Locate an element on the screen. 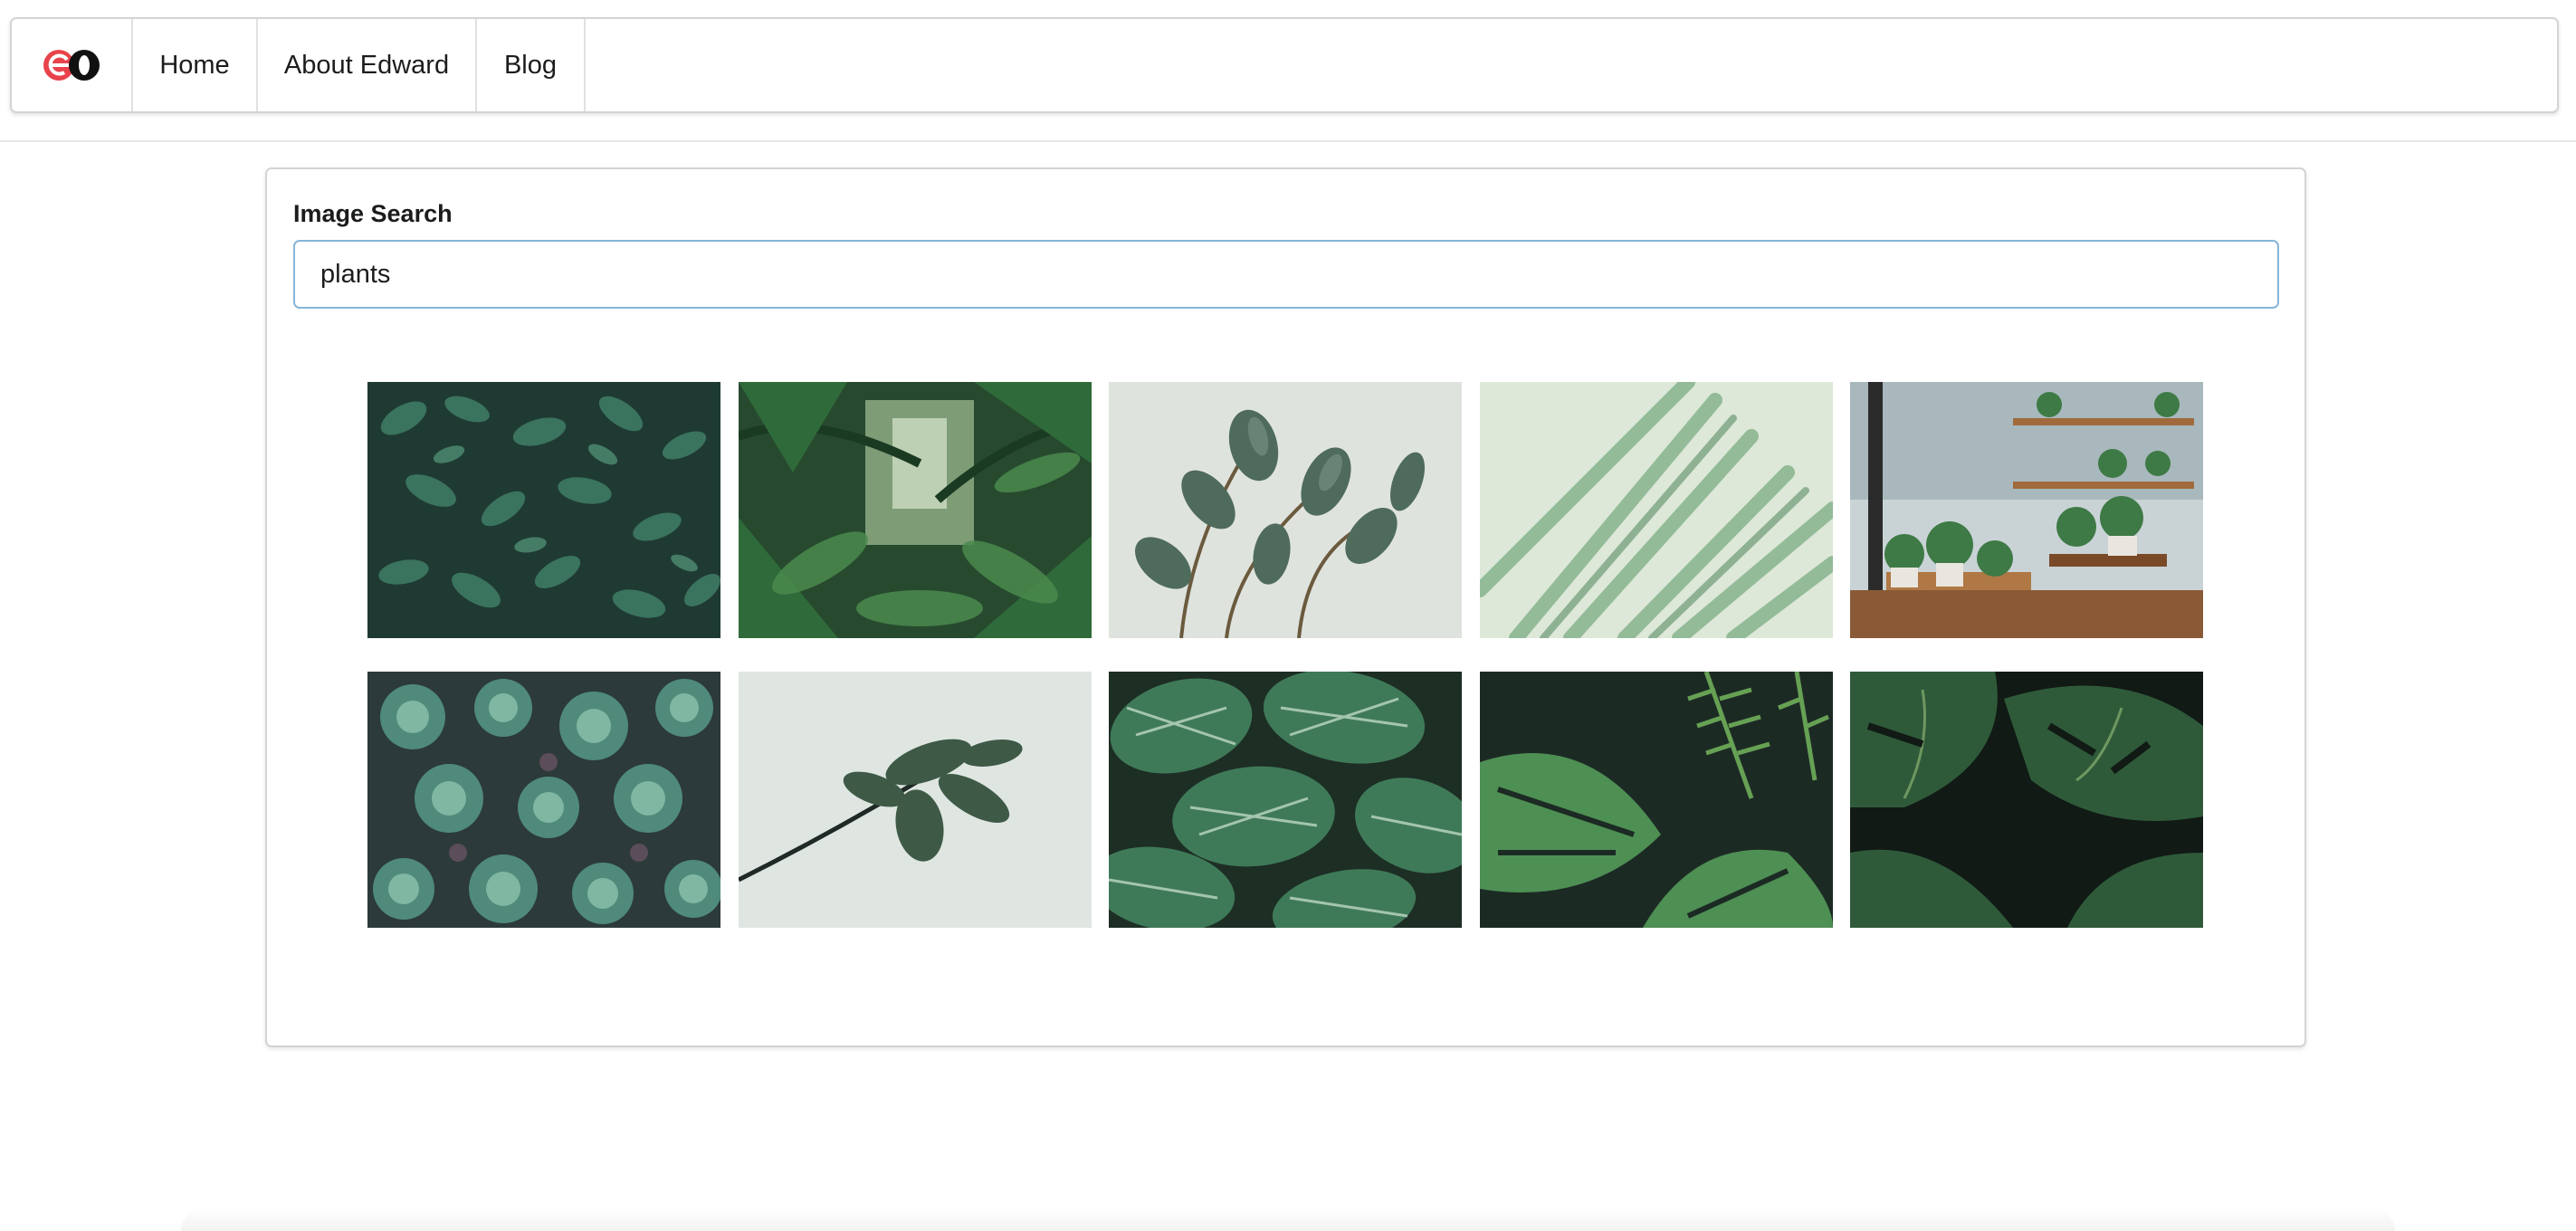  single-branch-leaves-image is located at coordinates (916, 800).